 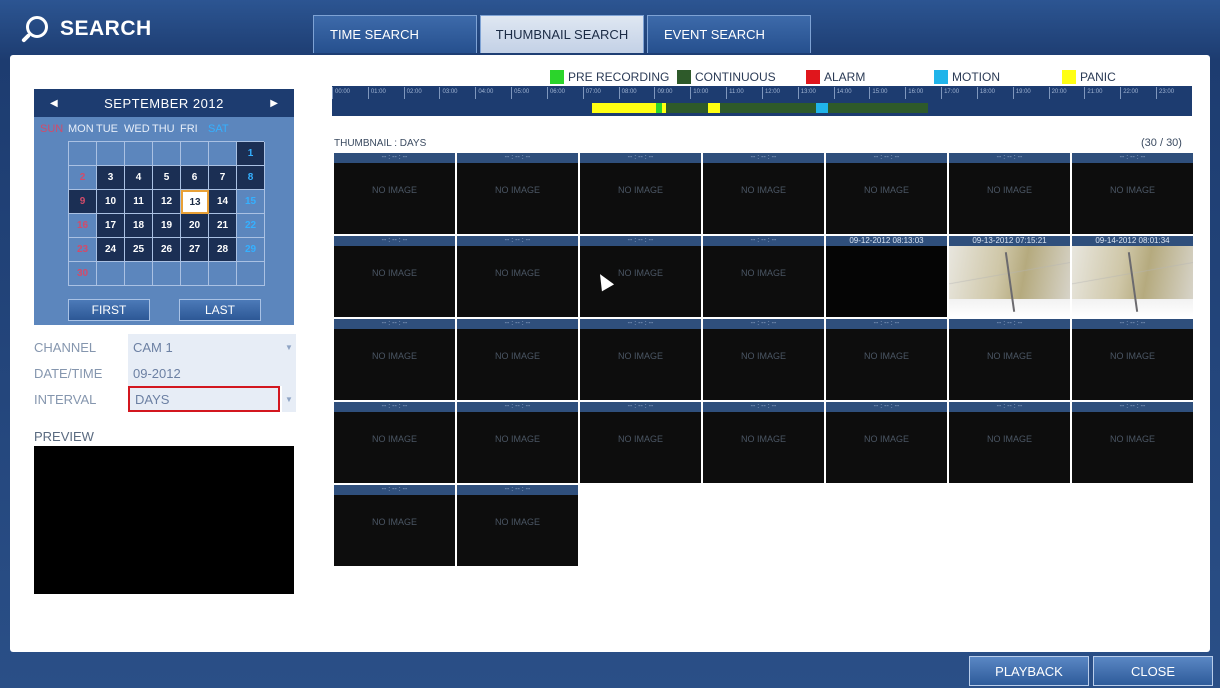 I want to click on calendar-day: 3, so click(x=111, y=178).